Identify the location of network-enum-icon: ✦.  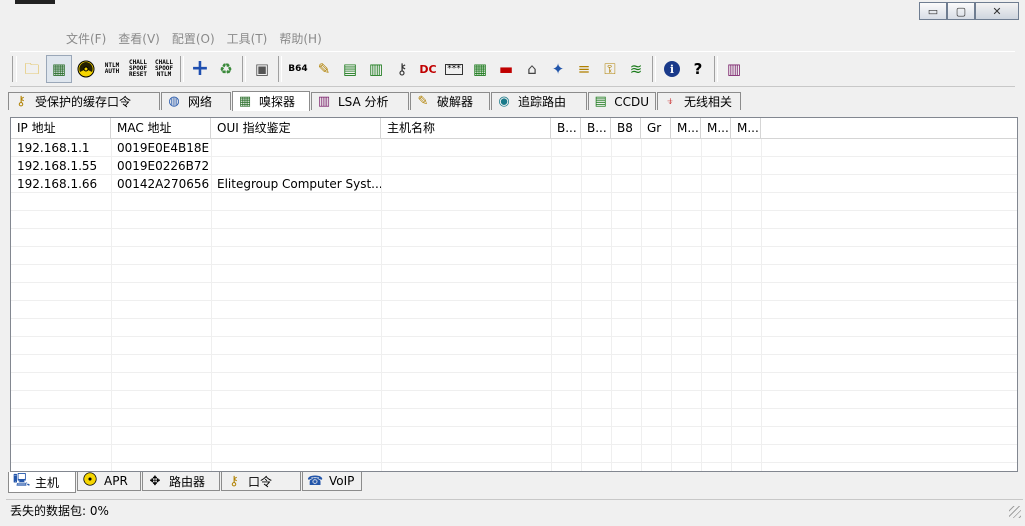
(558, 69).